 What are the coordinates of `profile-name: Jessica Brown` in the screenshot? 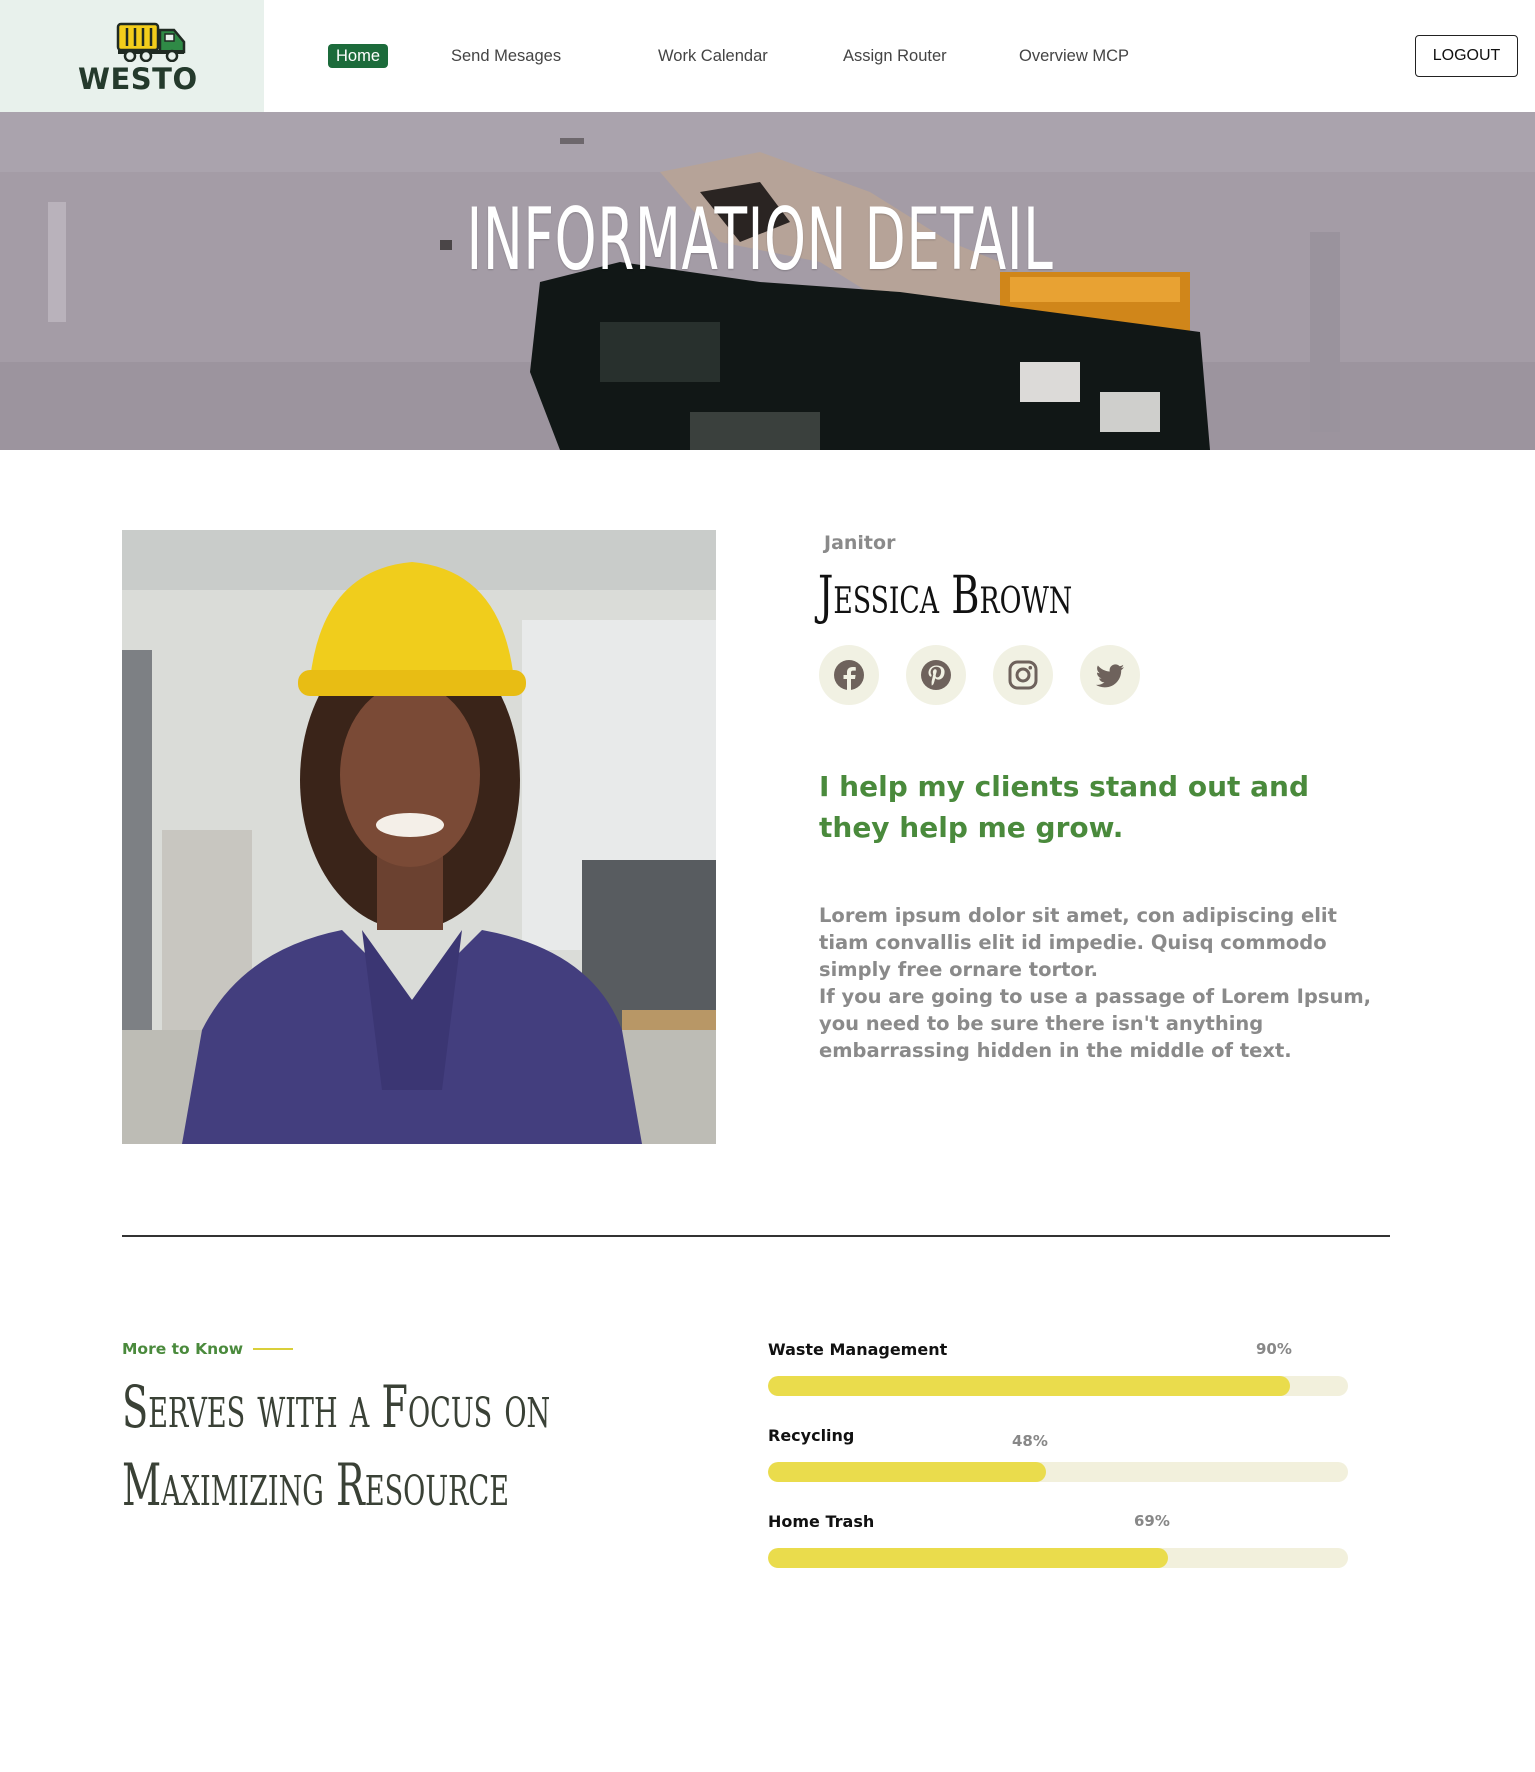 It's located at (945, 596).